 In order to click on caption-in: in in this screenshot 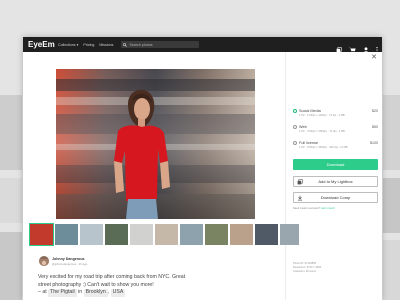, I will do `click(80, 292)`.